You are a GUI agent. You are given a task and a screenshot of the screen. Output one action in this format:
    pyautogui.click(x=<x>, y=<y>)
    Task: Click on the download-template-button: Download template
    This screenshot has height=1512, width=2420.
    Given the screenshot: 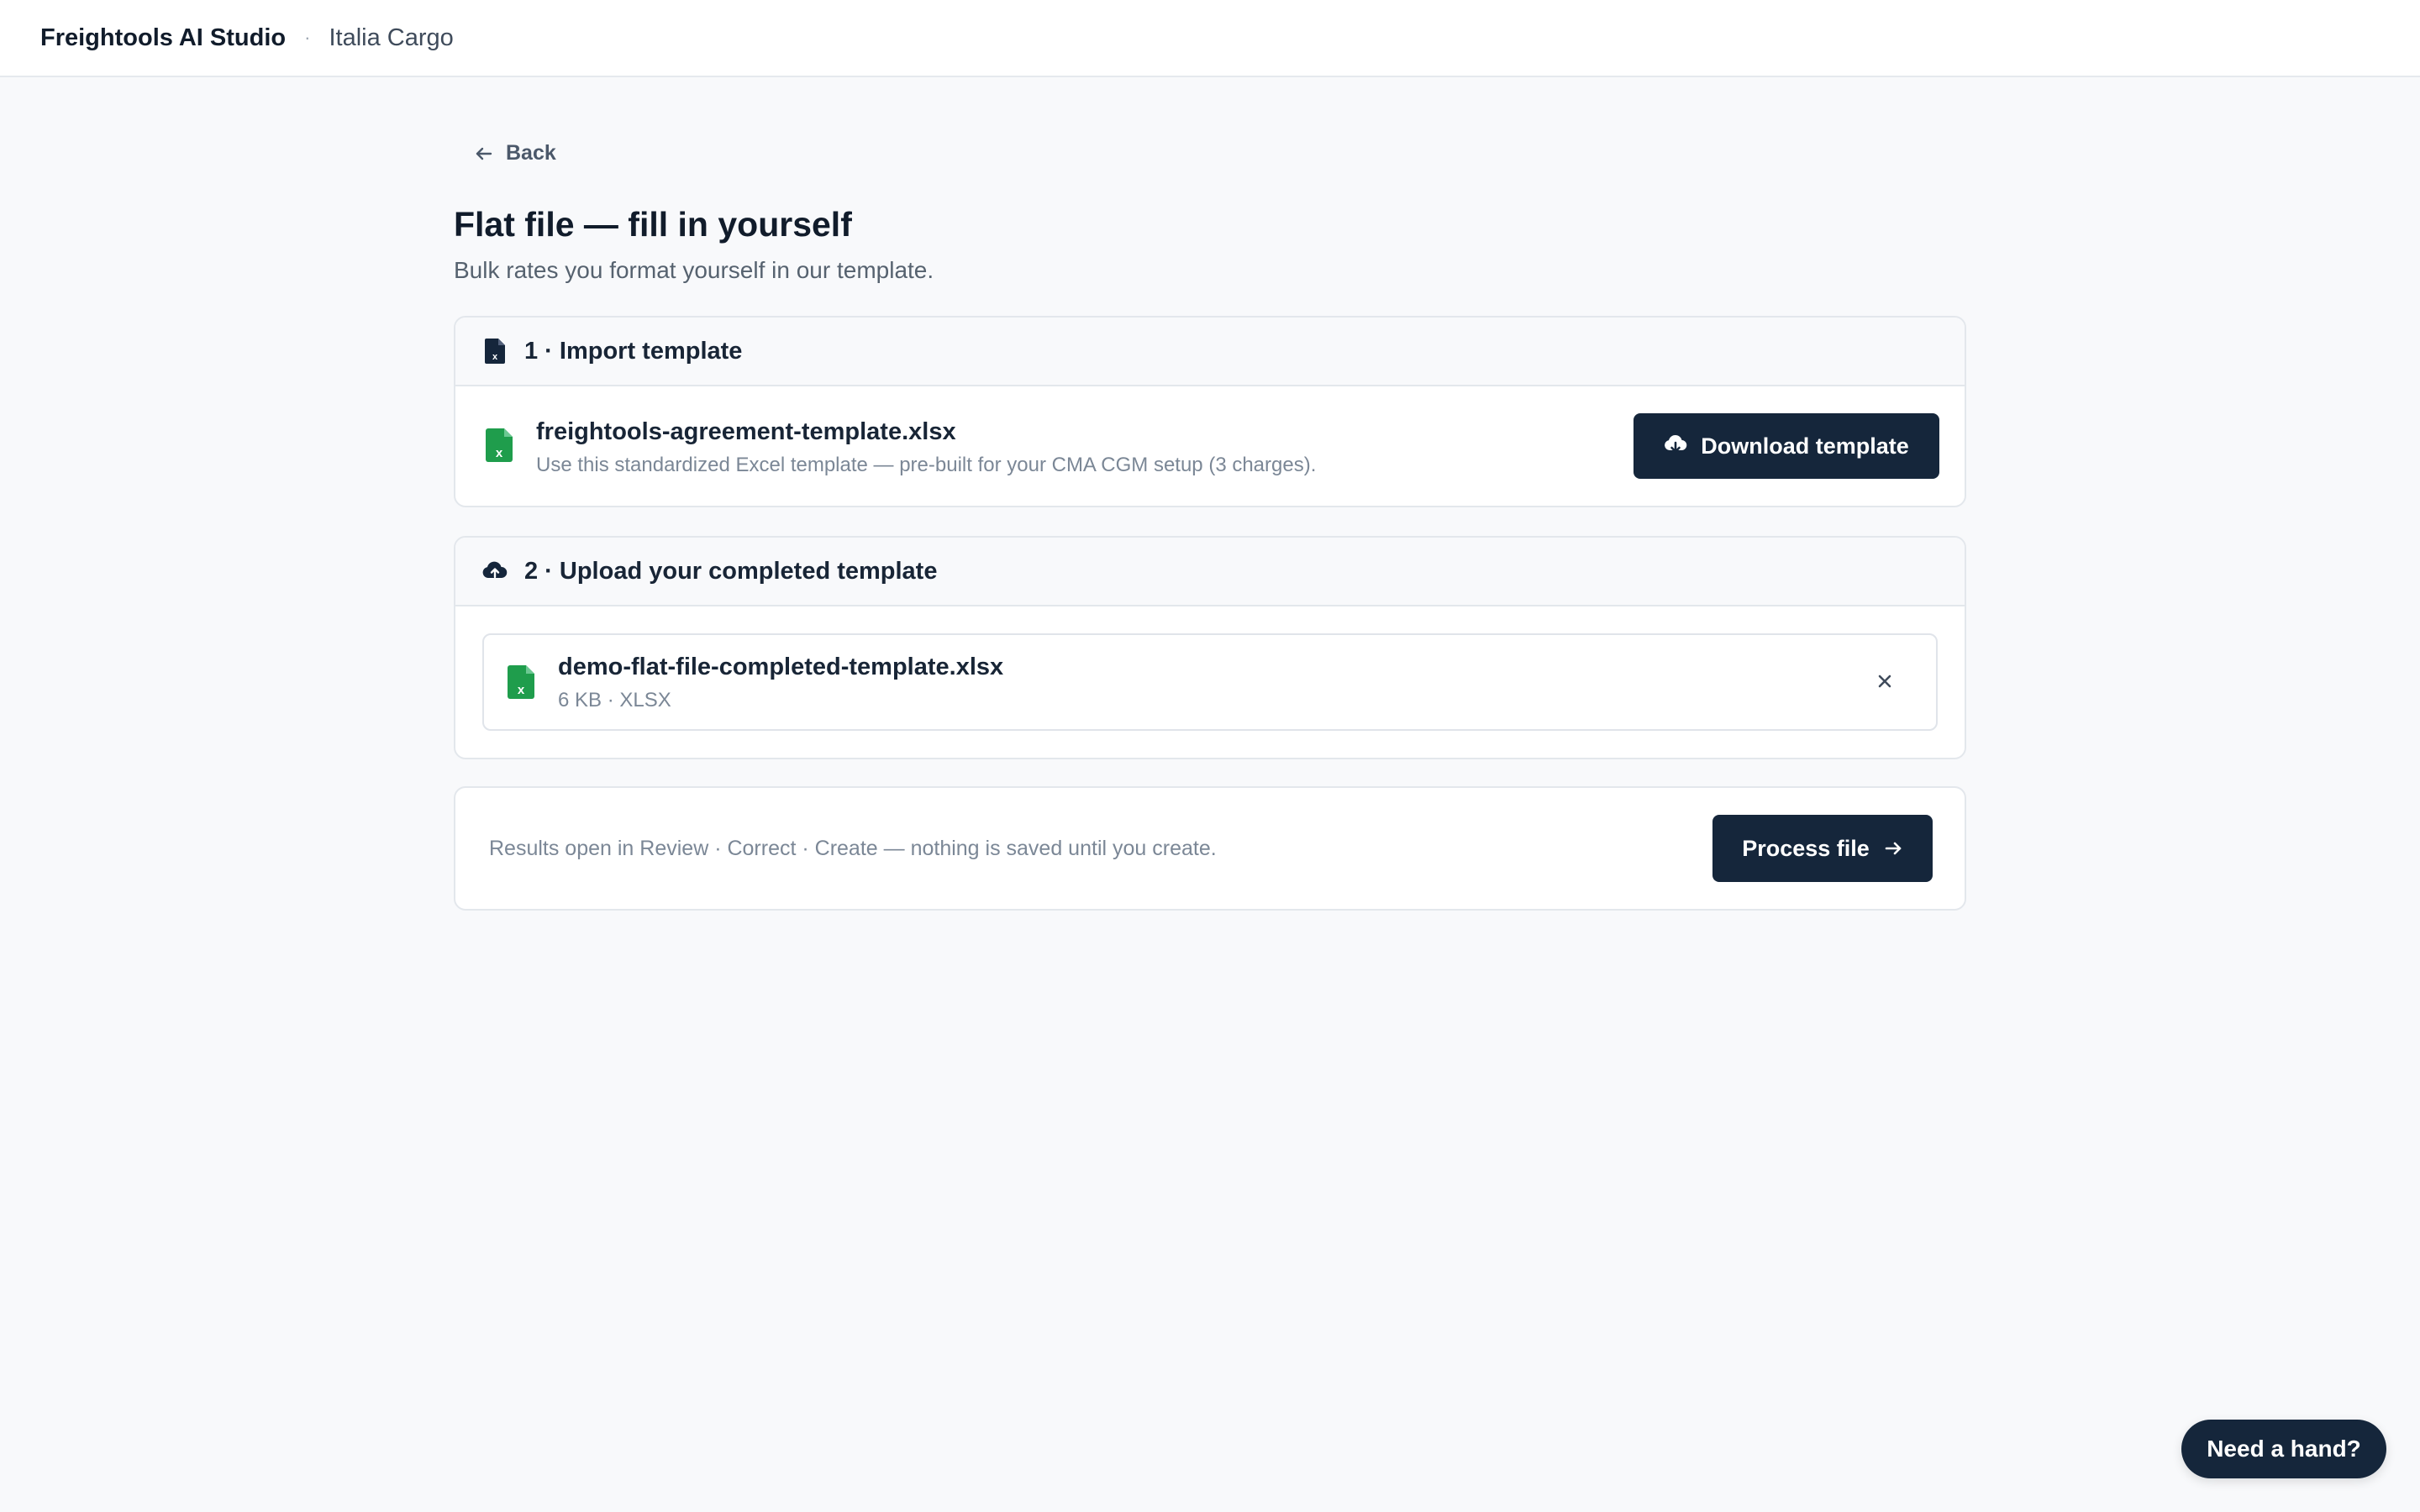 What is the action you would take?
    pyautogui.click(x=1787, y=446)
    